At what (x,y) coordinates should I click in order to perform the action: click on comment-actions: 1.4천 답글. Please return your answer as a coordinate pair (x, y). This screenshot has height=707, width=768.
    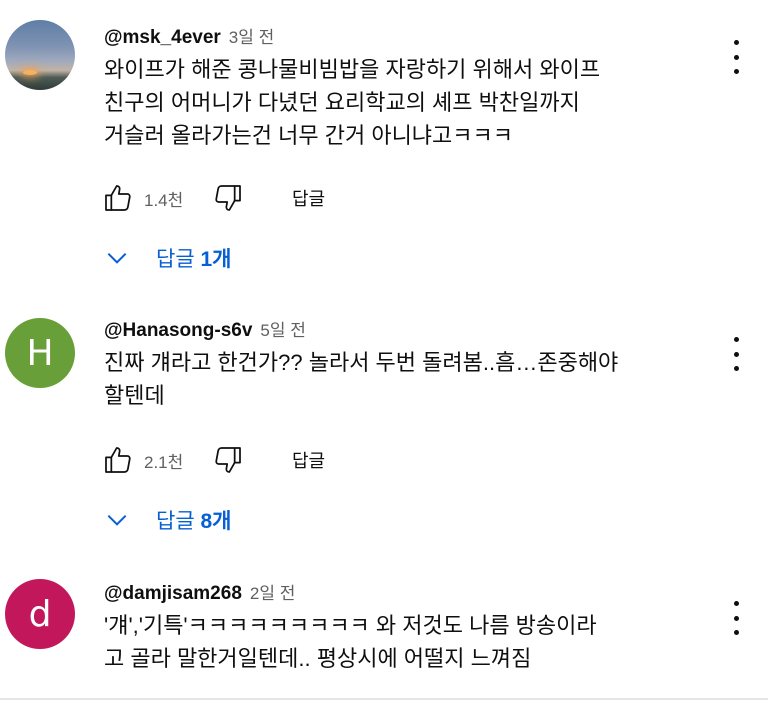
    Looking at the image, I should click on (212, 198).